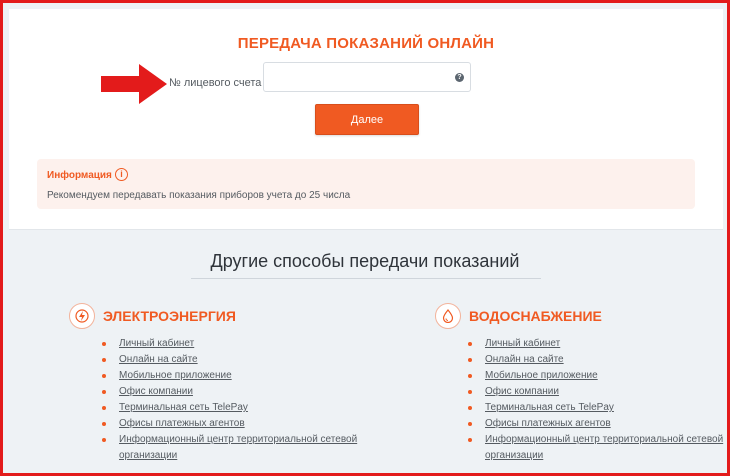  I want to click on info-title: Информация, so click(79, 175).